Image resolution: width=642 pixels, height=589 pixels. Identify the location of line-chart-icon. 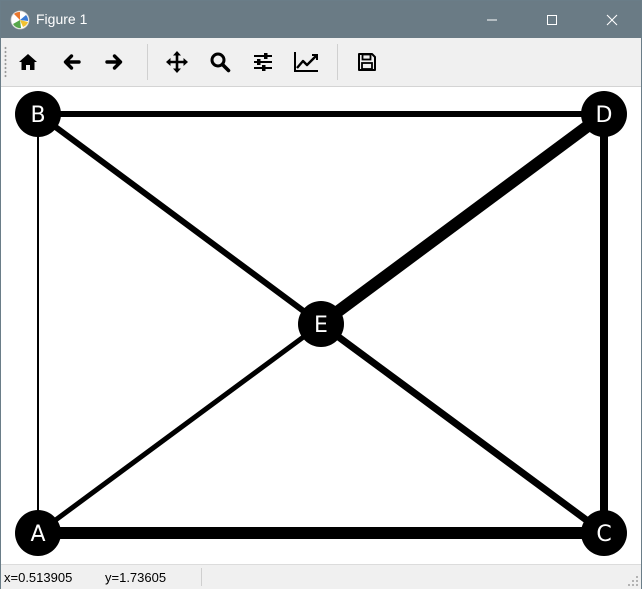
(306, 62).